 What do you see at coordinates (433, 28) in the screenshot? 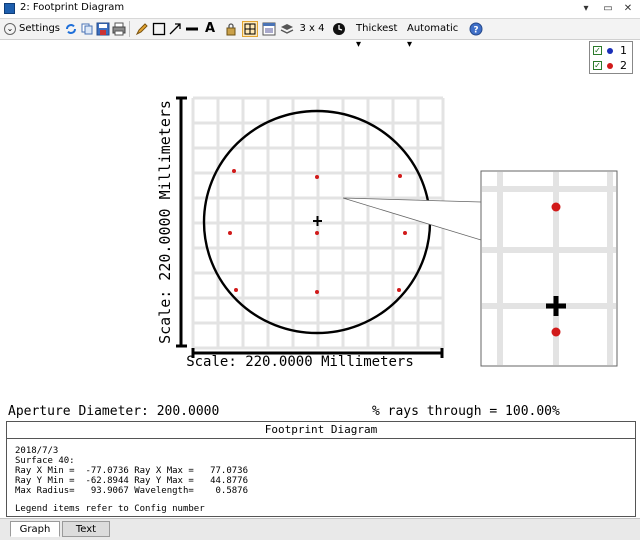
I see `scale-label: Automatic` at bounding box center [433, 28].